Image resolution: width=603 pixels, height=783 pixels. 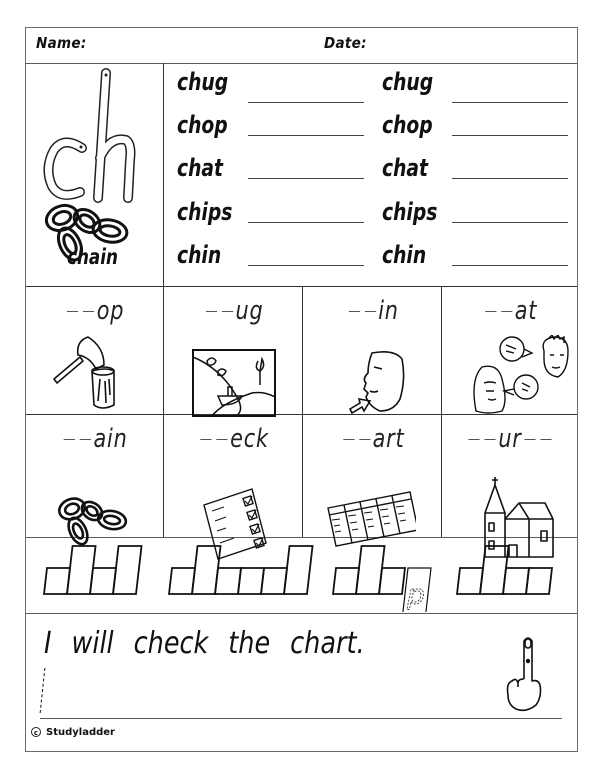 I want to click on fill-in-cell-ain: ain, so click(x=95, y=439).